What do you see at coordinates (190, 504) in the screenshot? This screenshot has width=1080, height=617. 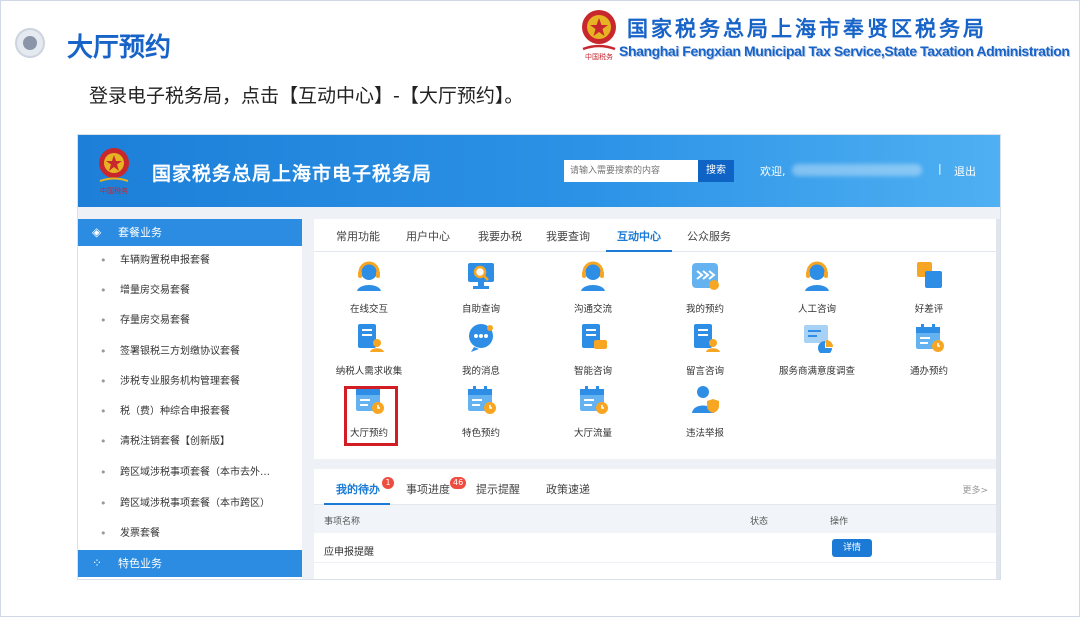 I see `sidebar-item: 跨区域涉税事项套餐（本市跨区）` at bounding box center [190, 504].